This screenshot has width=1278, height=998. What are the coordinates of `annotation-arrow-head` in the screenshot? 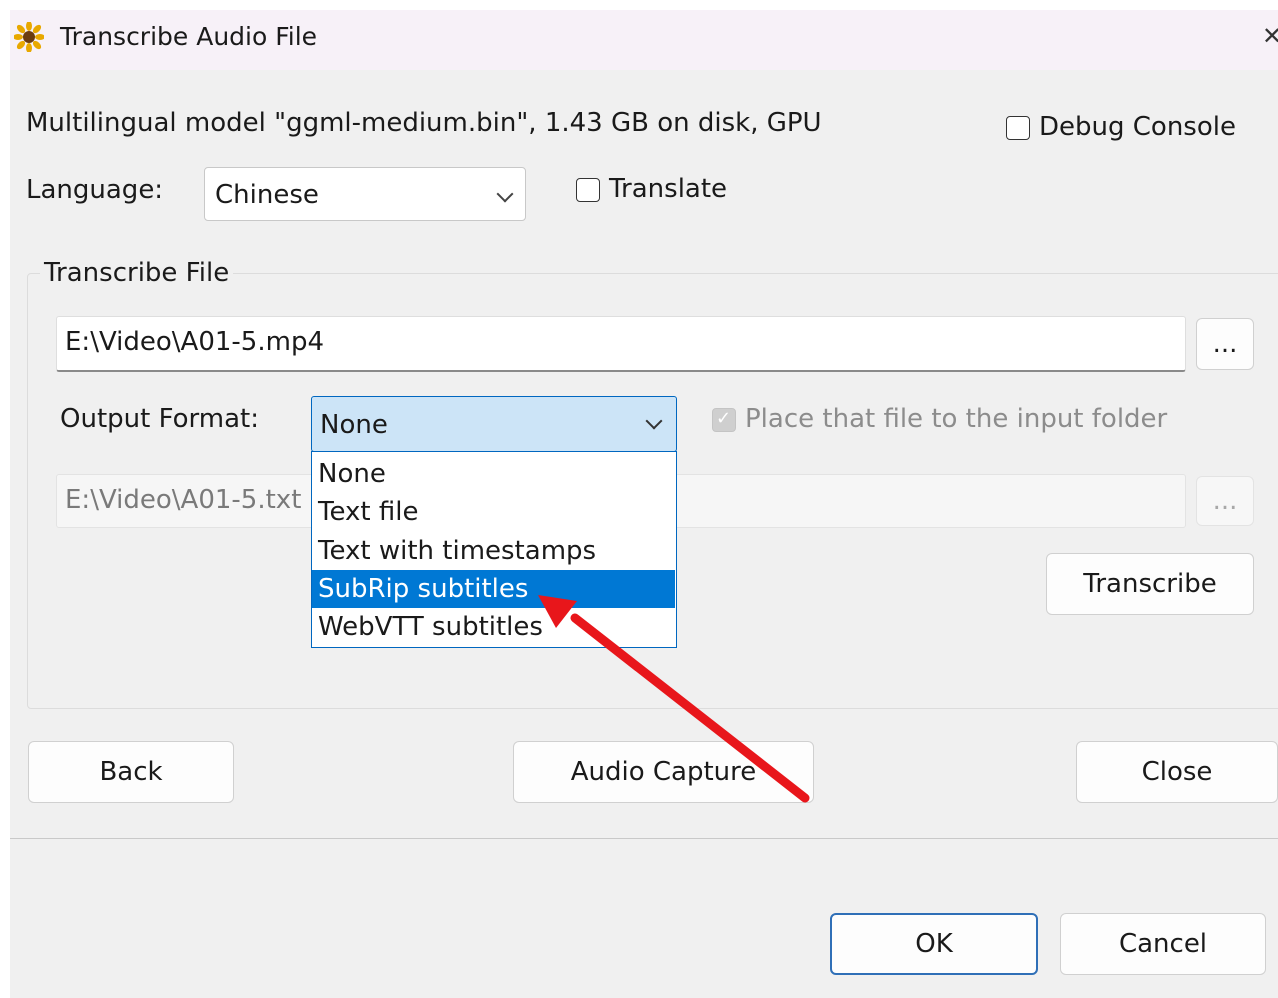 It's located at (557, 611).